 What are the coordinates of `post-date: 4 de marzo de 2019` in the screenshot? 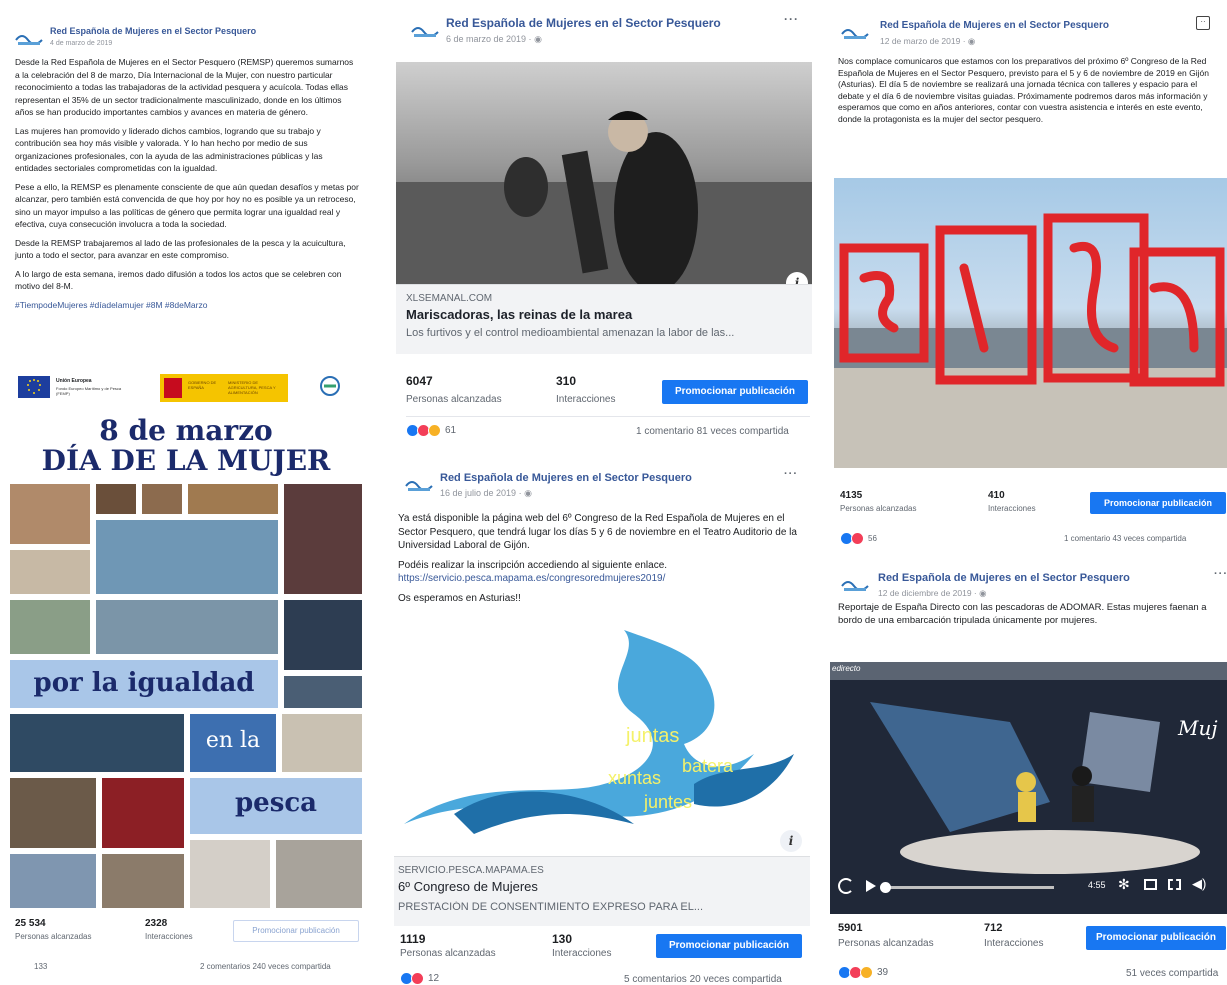 It's located at (81, 43).